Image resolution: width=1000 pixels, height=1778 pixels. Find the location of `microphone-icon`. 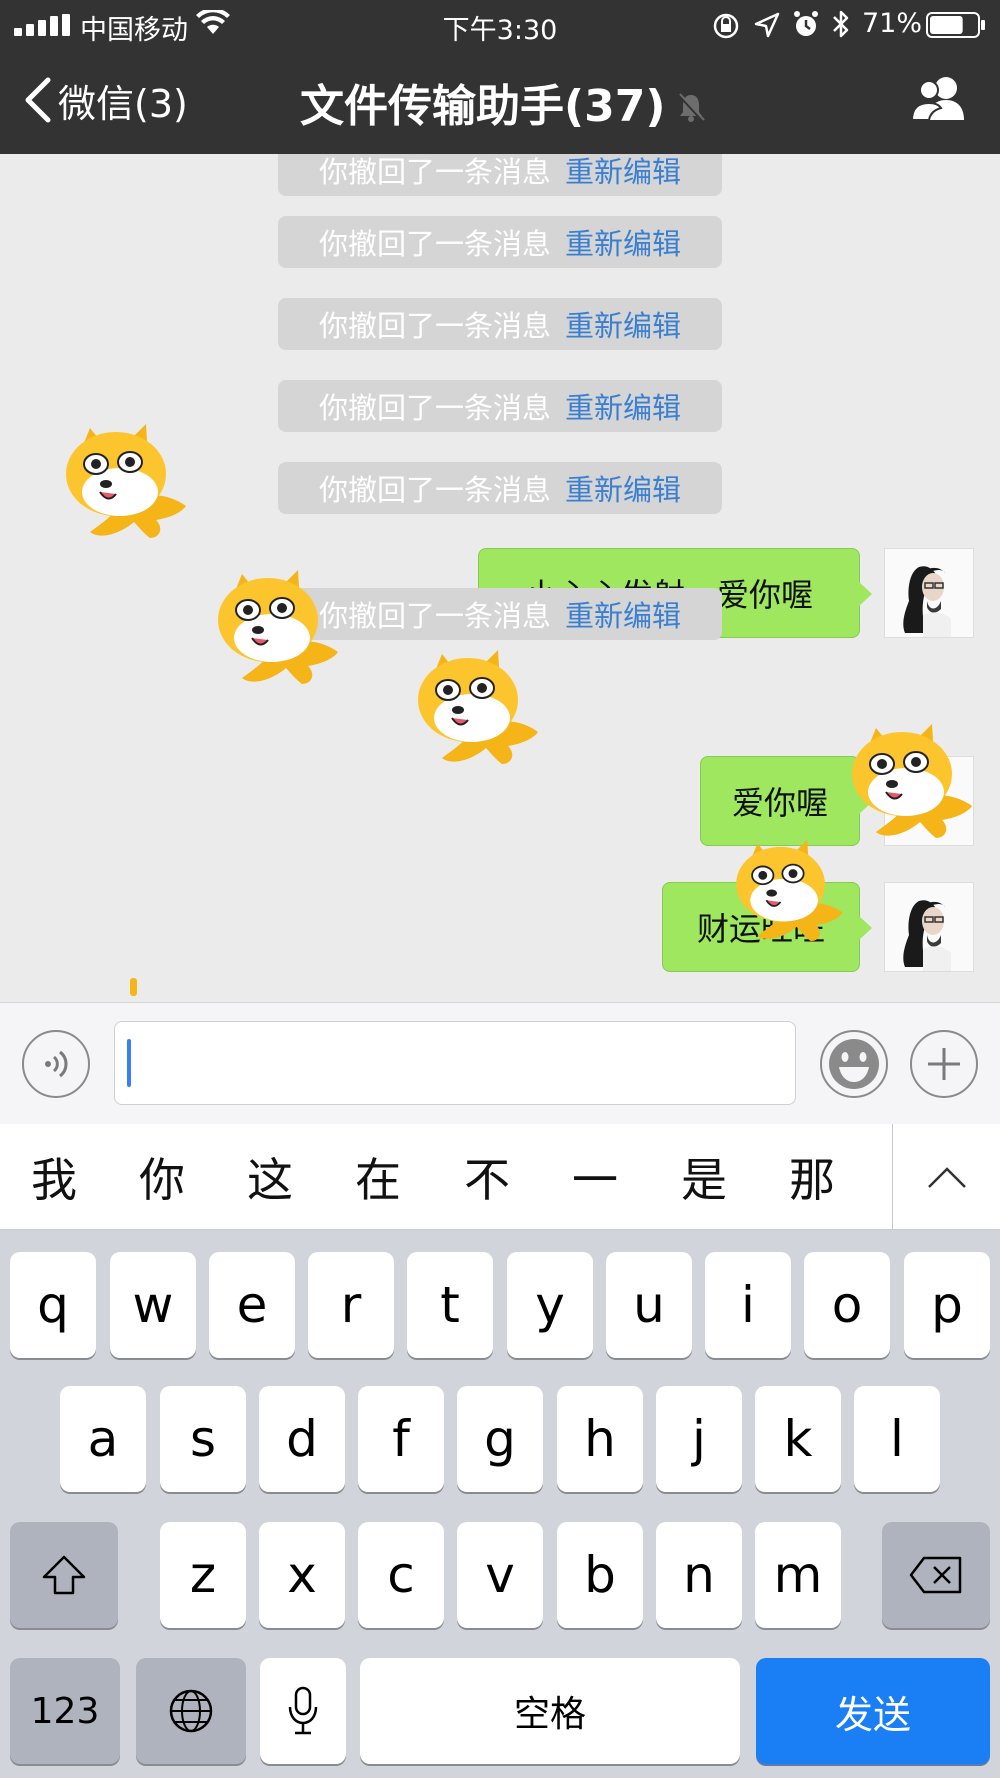

microphone-icon is located at coordinates (303, 1710).